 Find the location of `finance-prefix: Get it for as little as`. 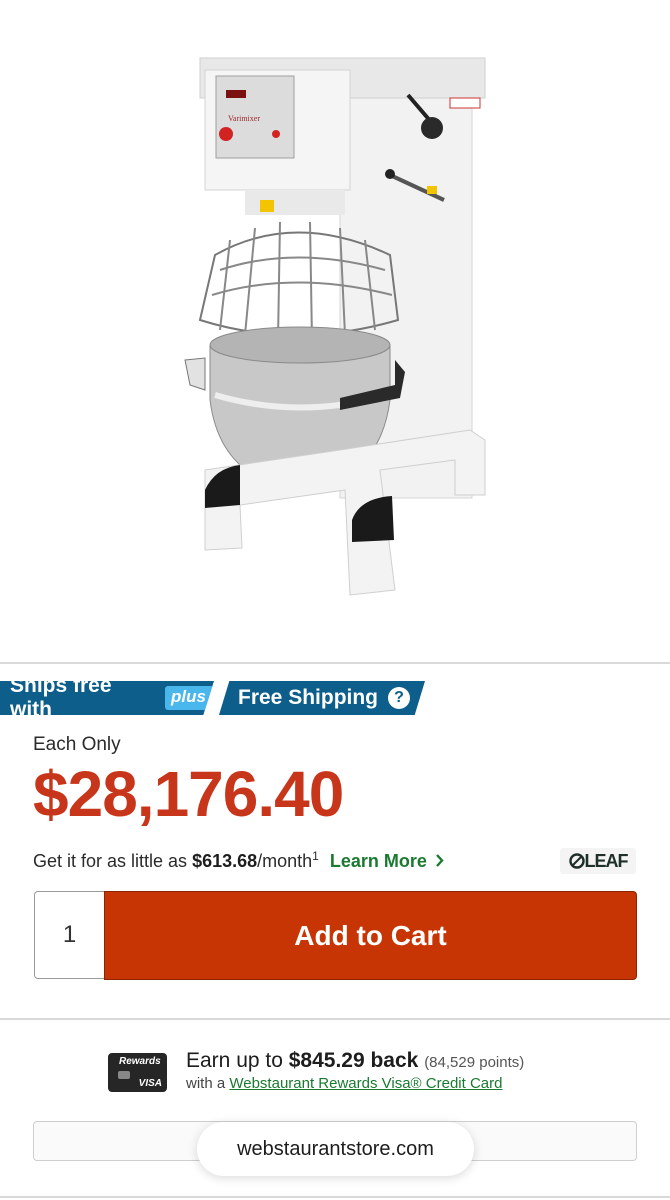

finance-prefix: Get it for as little as is located at coordinates (113, 861).